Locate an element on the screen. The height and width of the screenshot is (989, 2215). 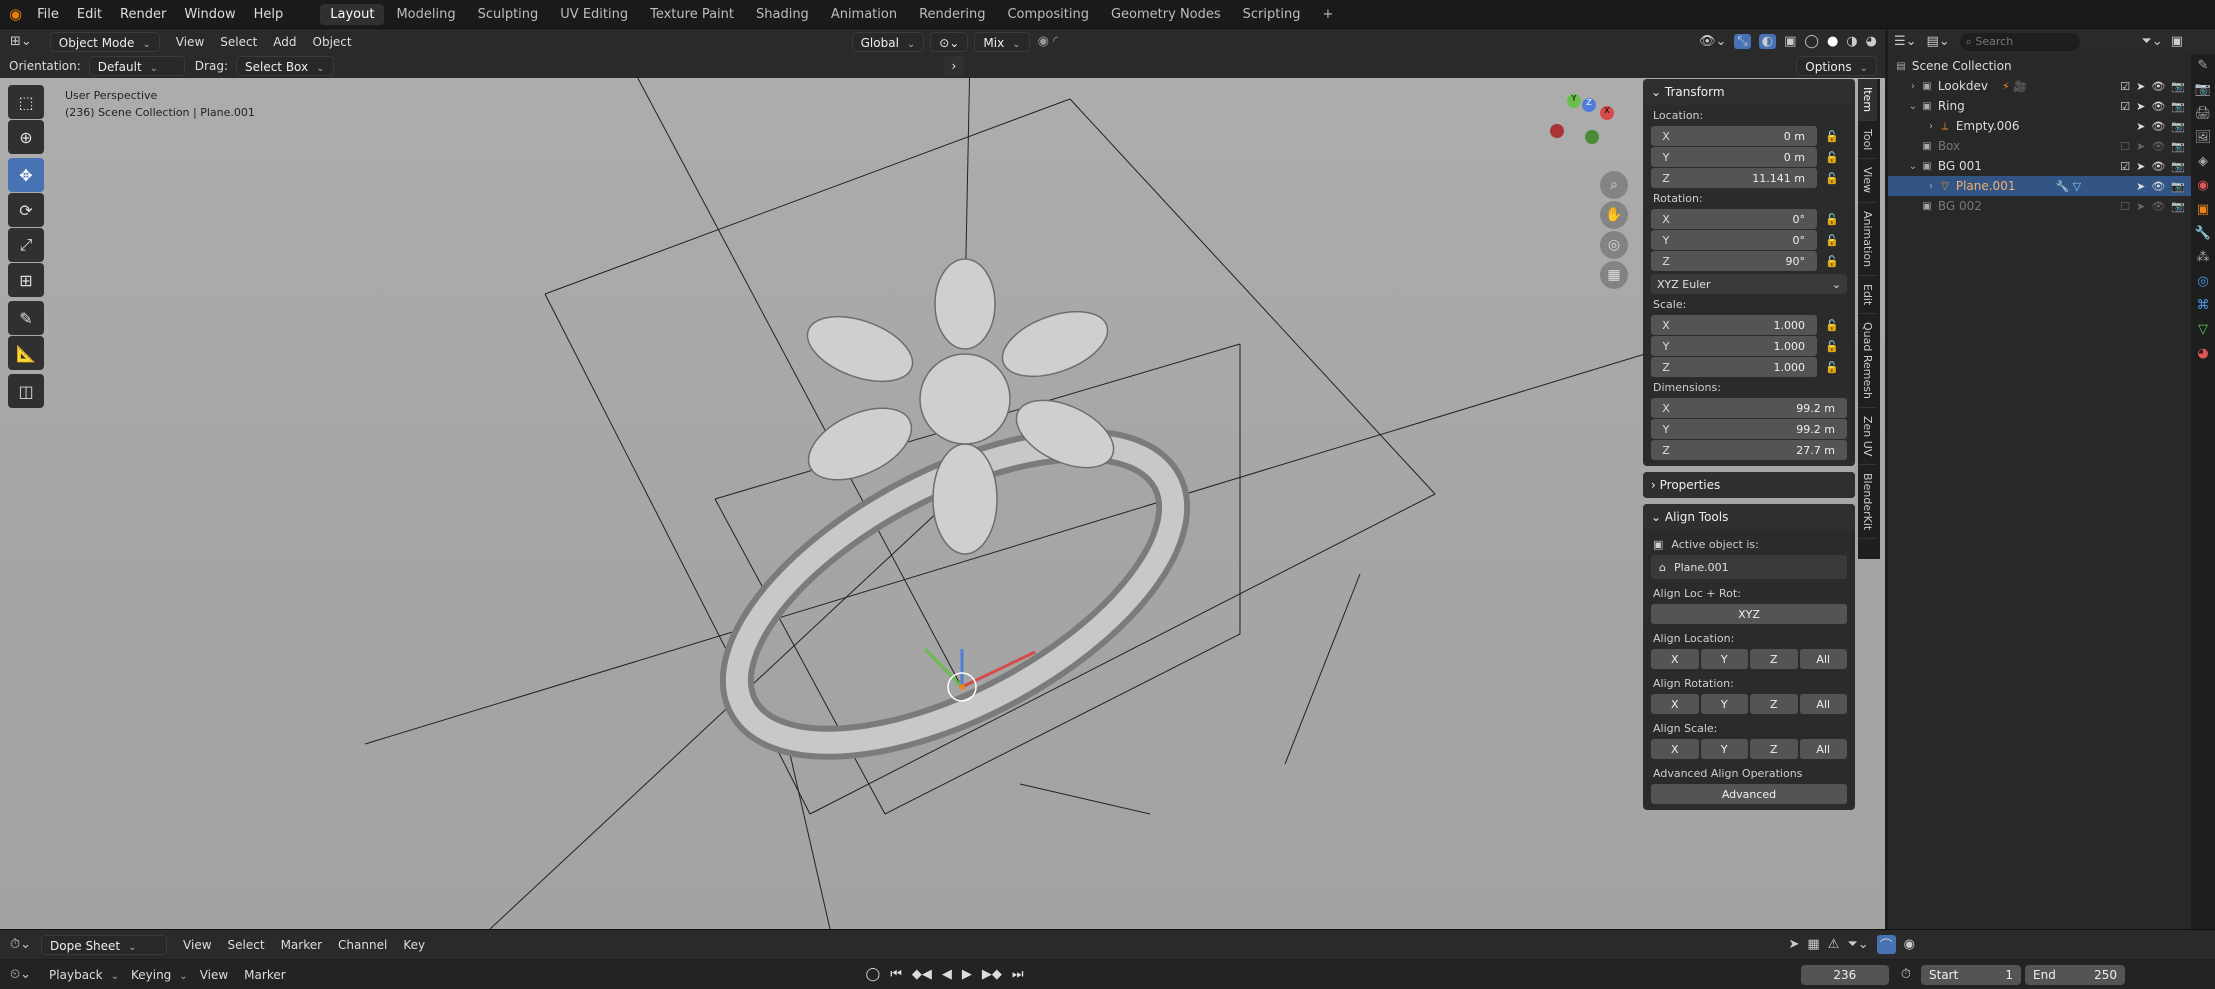
dimensions-y-field: Y 99.2 m is located at coordinates (1749, 429).